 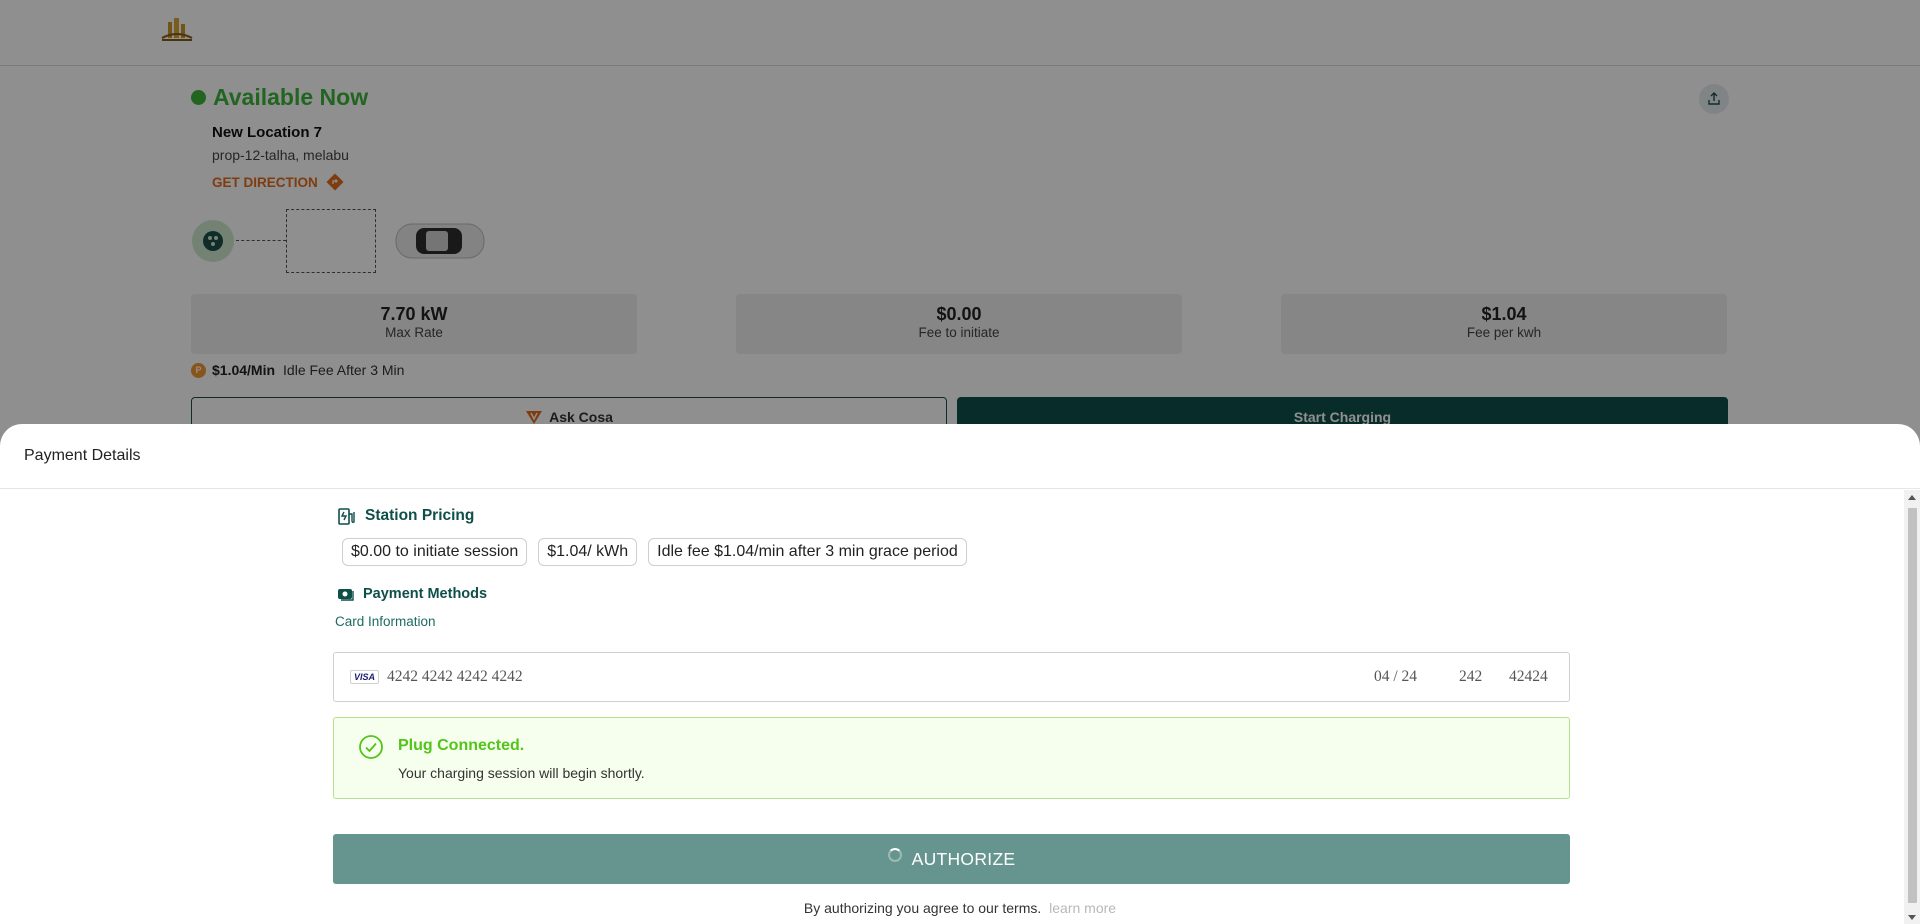 What do you see at coordinates (1484, 677) in the screenshot?
I see `card-cvc-input: 242` at bounding box center [1484, 677].